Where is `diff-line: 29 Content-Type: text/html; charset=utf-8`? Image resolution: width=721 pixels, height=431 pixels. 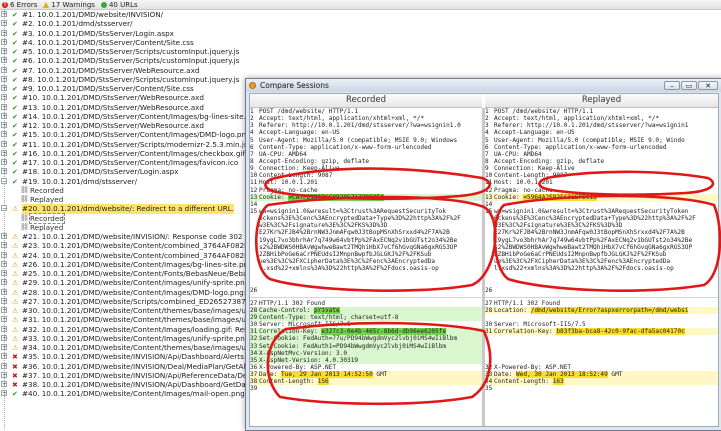
diff-line: 29 Content-Type: text/html; charset=utf-8 is located at coordinates (366, 317).